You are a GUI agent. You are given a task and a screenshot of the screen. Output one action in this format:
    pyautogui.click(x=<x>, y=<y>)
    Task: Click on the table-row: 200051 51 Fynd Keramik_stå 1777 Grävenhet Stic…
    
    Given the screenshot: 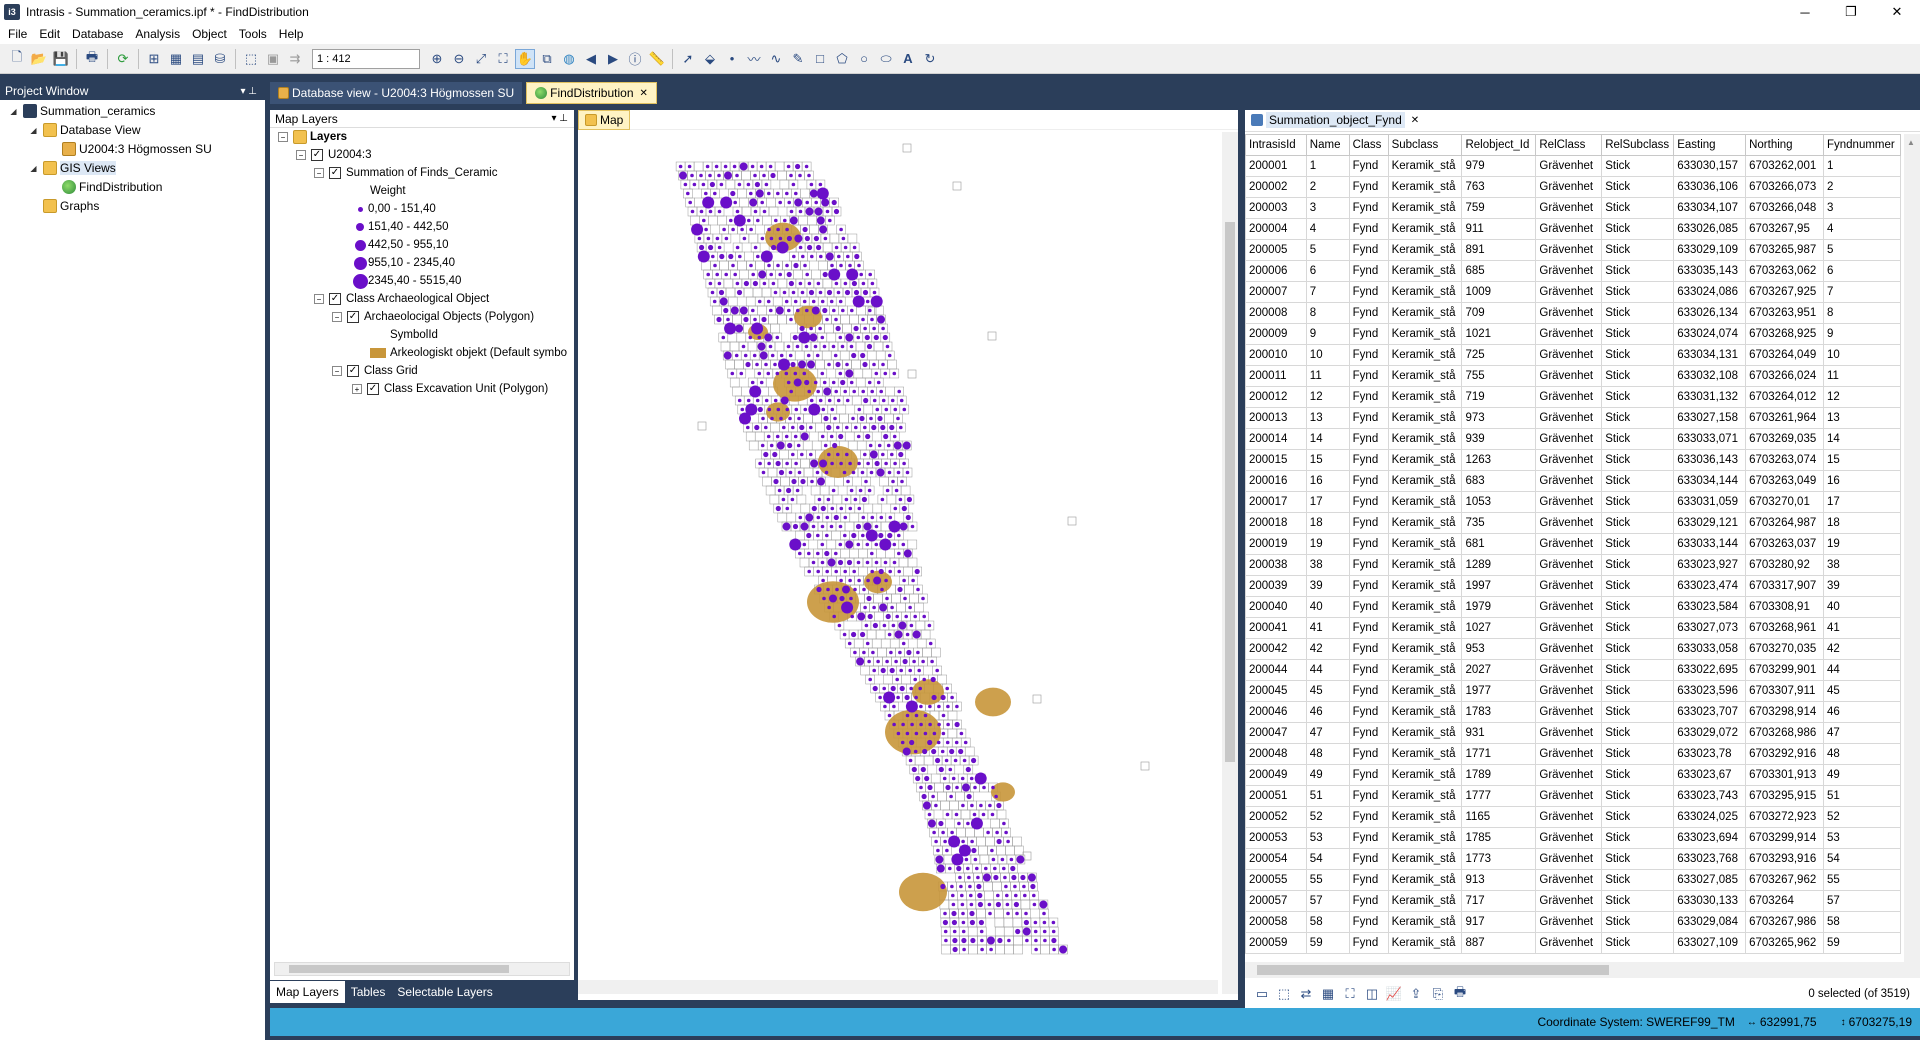 What is the action you would take?
    pyautogui.click(x=1573, y=796)
    